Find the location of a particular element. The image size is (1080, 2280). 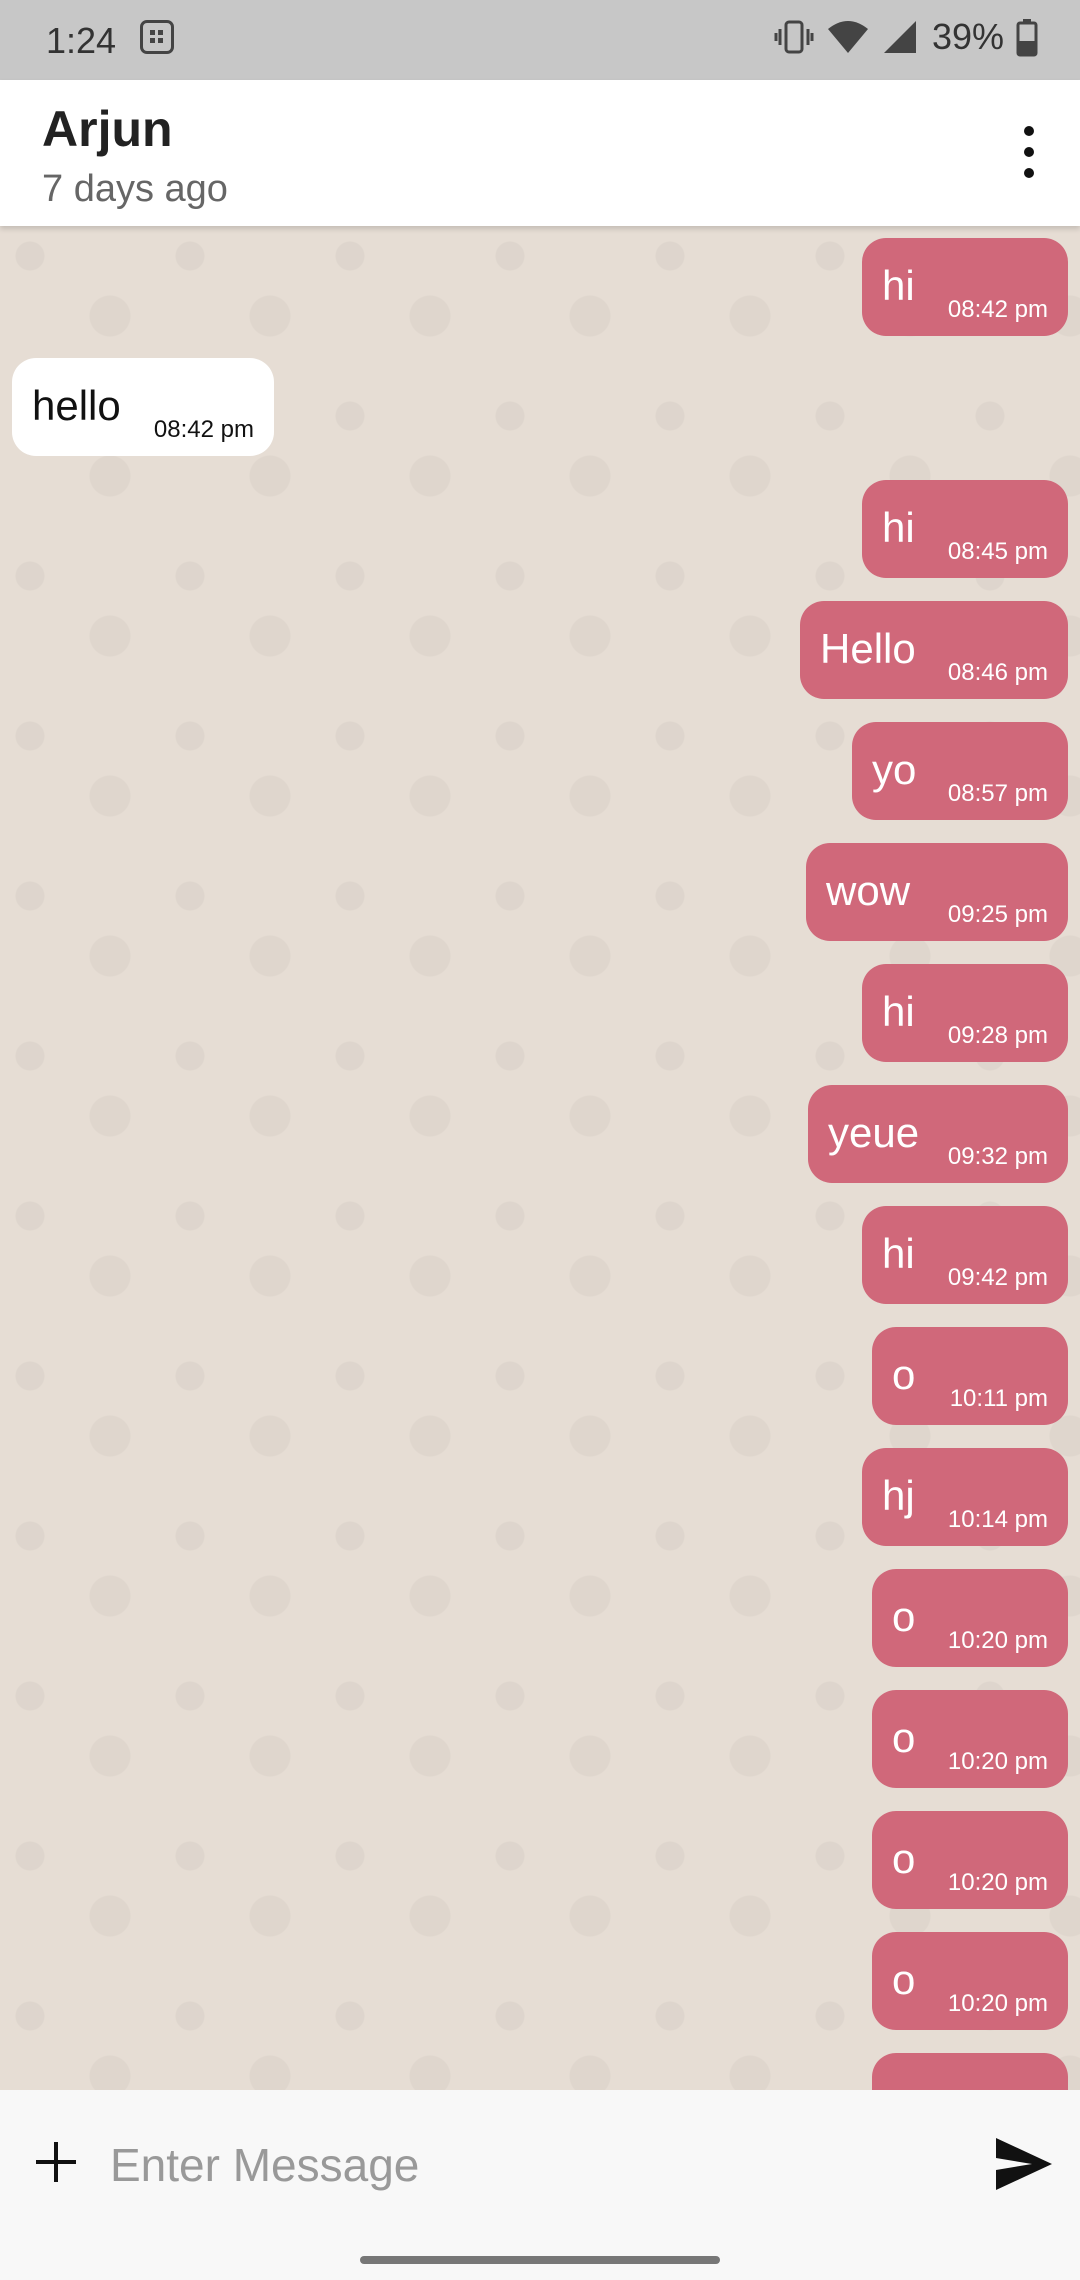

chat-header: Arjun 7 days ago is located at coordinates (540, 153).